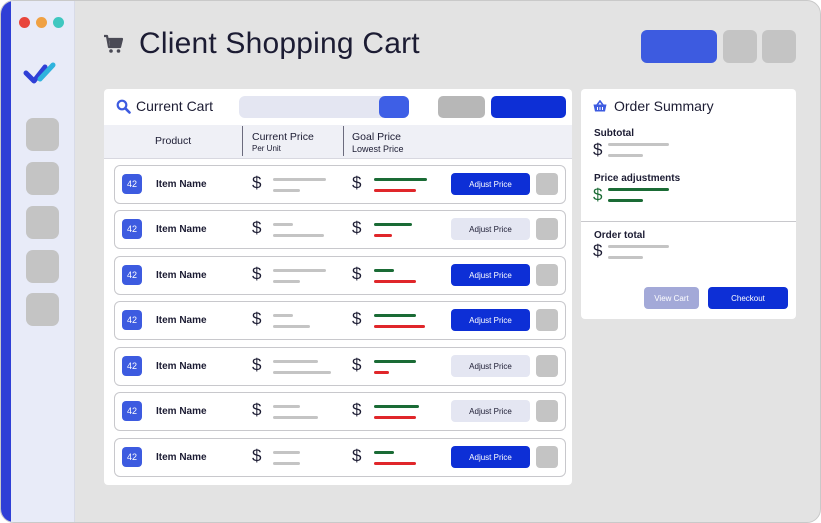 This screenshot has width=821, height=523. I want to click on double-check-logo-icon, so click(39, 73).